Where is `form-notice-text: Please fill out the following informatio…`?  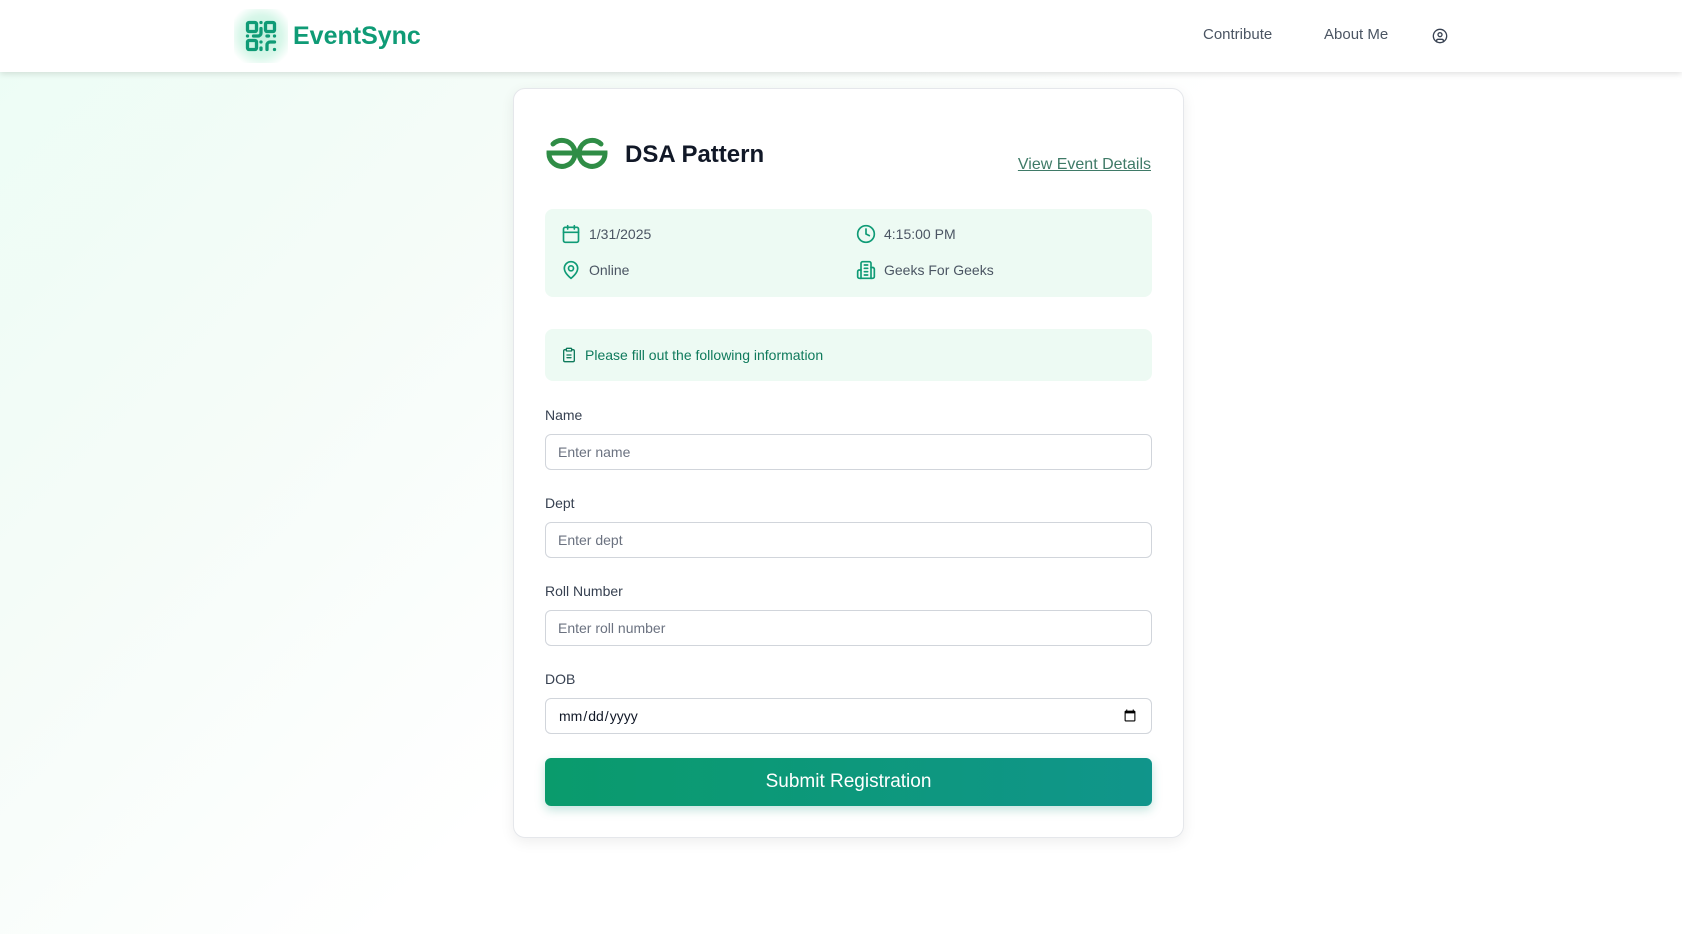 form-notice-text: Please fill out the following informatio… is located at coordinates (704, 355).